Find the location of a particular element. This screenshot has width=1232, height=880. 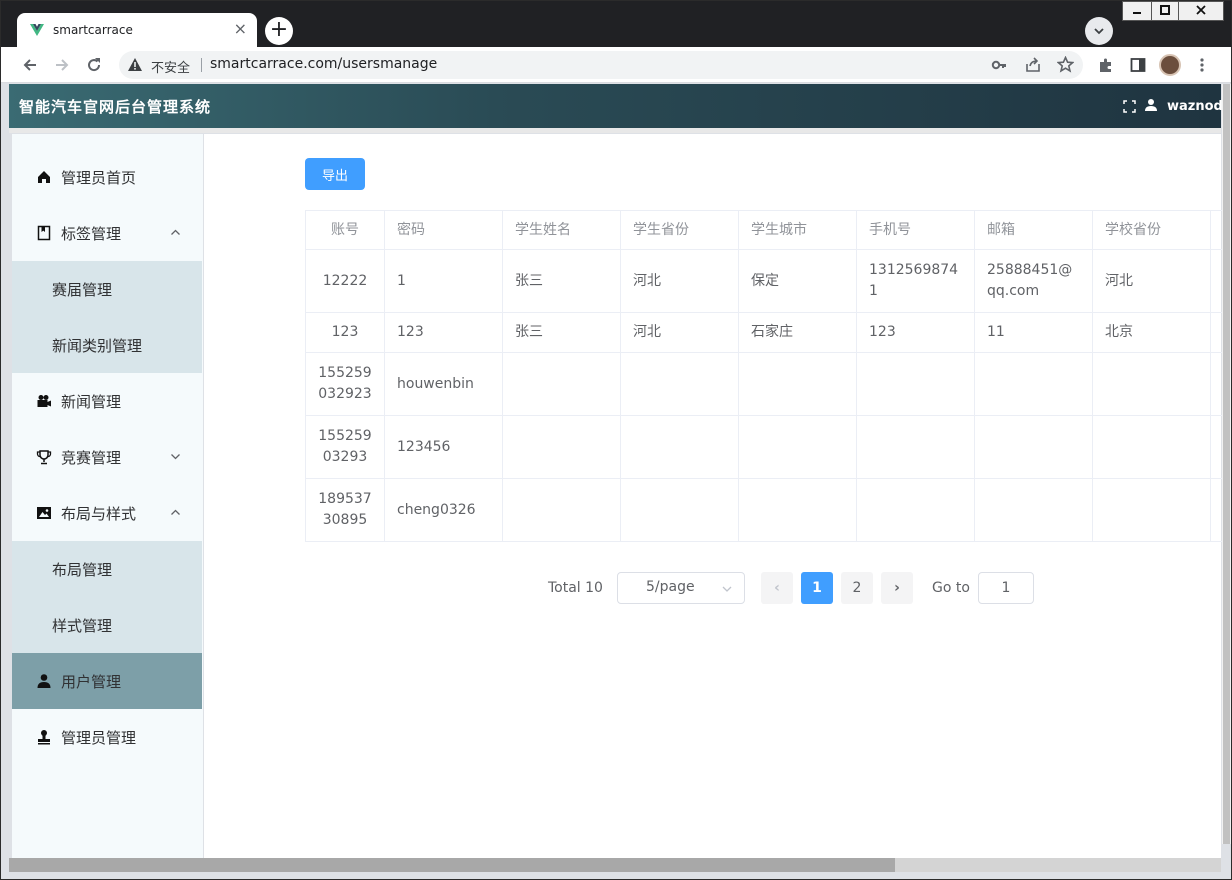

horizontal-scrollbar is located at coordinates (615, 865).